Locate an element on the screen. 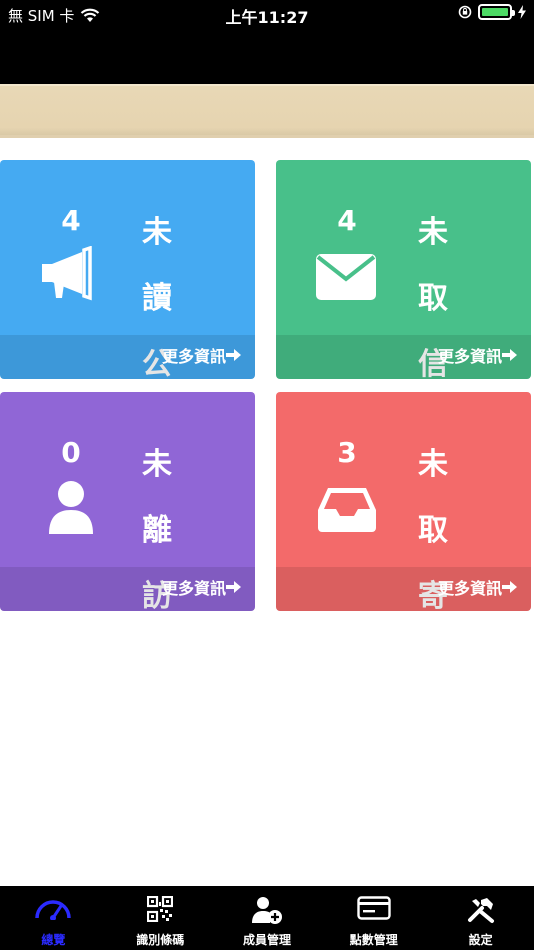 Image resolution: width=534 pixels, height=950 pixels. credit-card-icon is located at coordinates (374, 908).